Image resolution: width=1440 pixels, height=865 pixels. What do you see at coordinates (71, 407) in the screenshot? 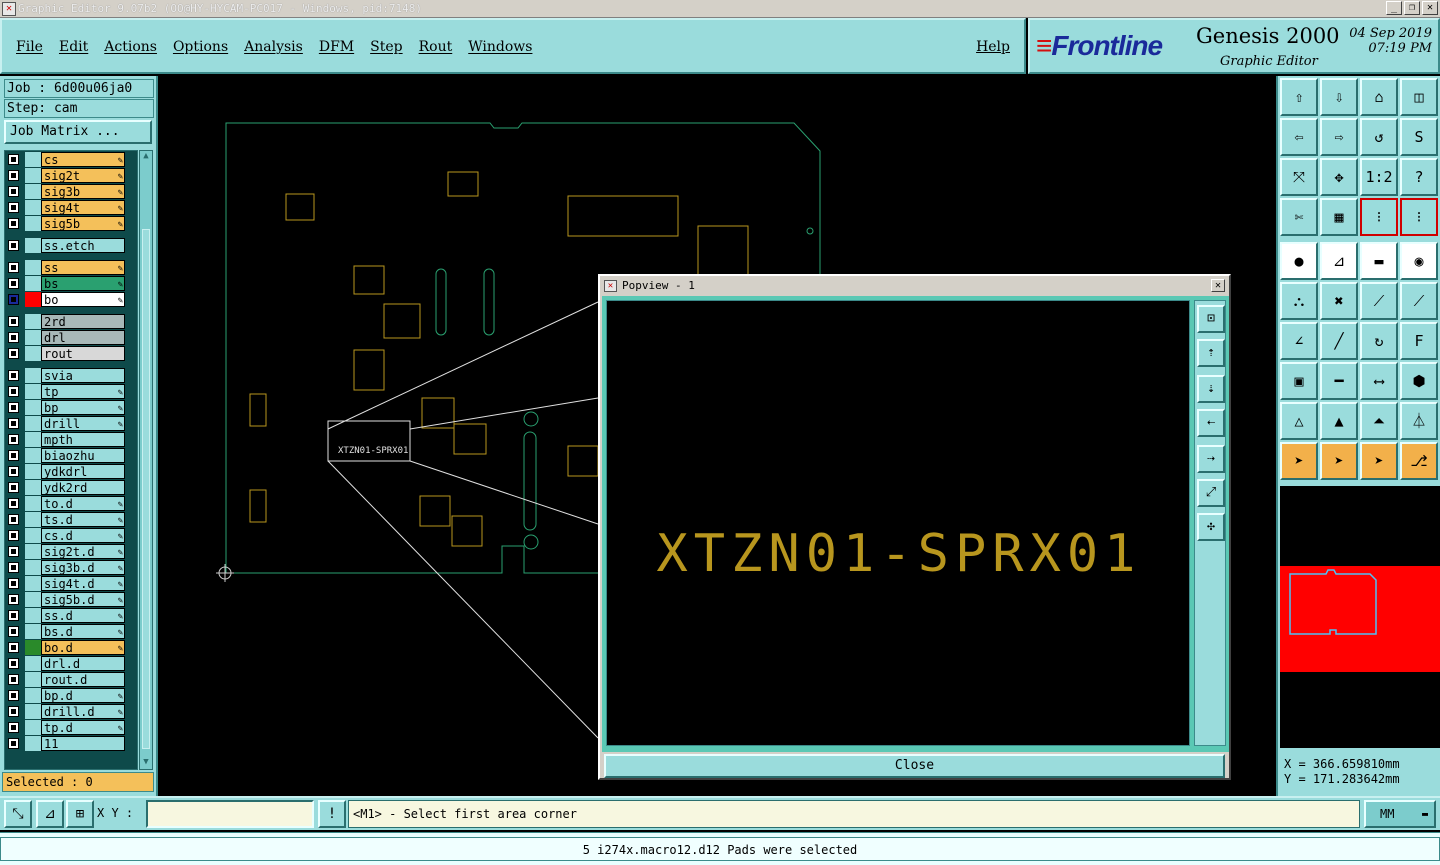
I see `layer-row: bp ✎` at bounding box center [71, 407].